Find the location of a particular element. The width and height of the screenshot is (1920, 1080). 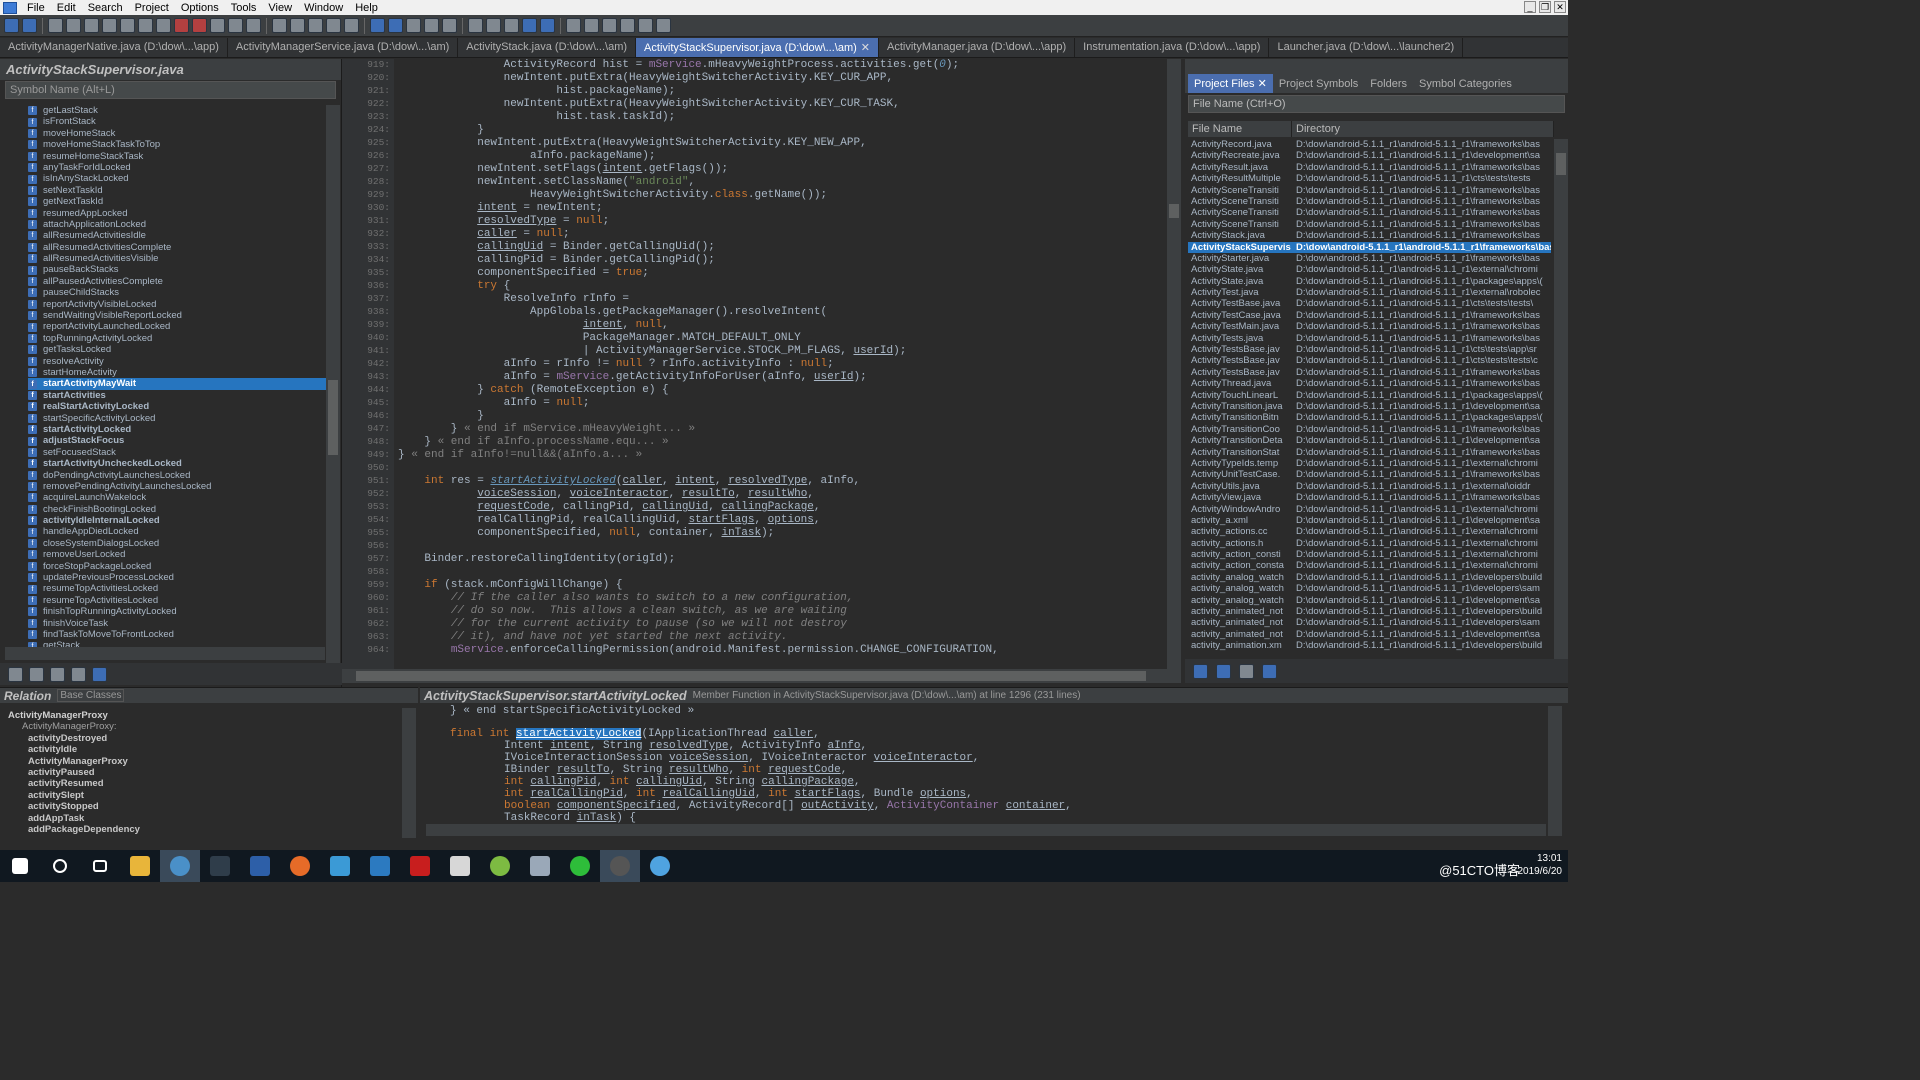

font-e-icon is located at coordinates (645, 25).